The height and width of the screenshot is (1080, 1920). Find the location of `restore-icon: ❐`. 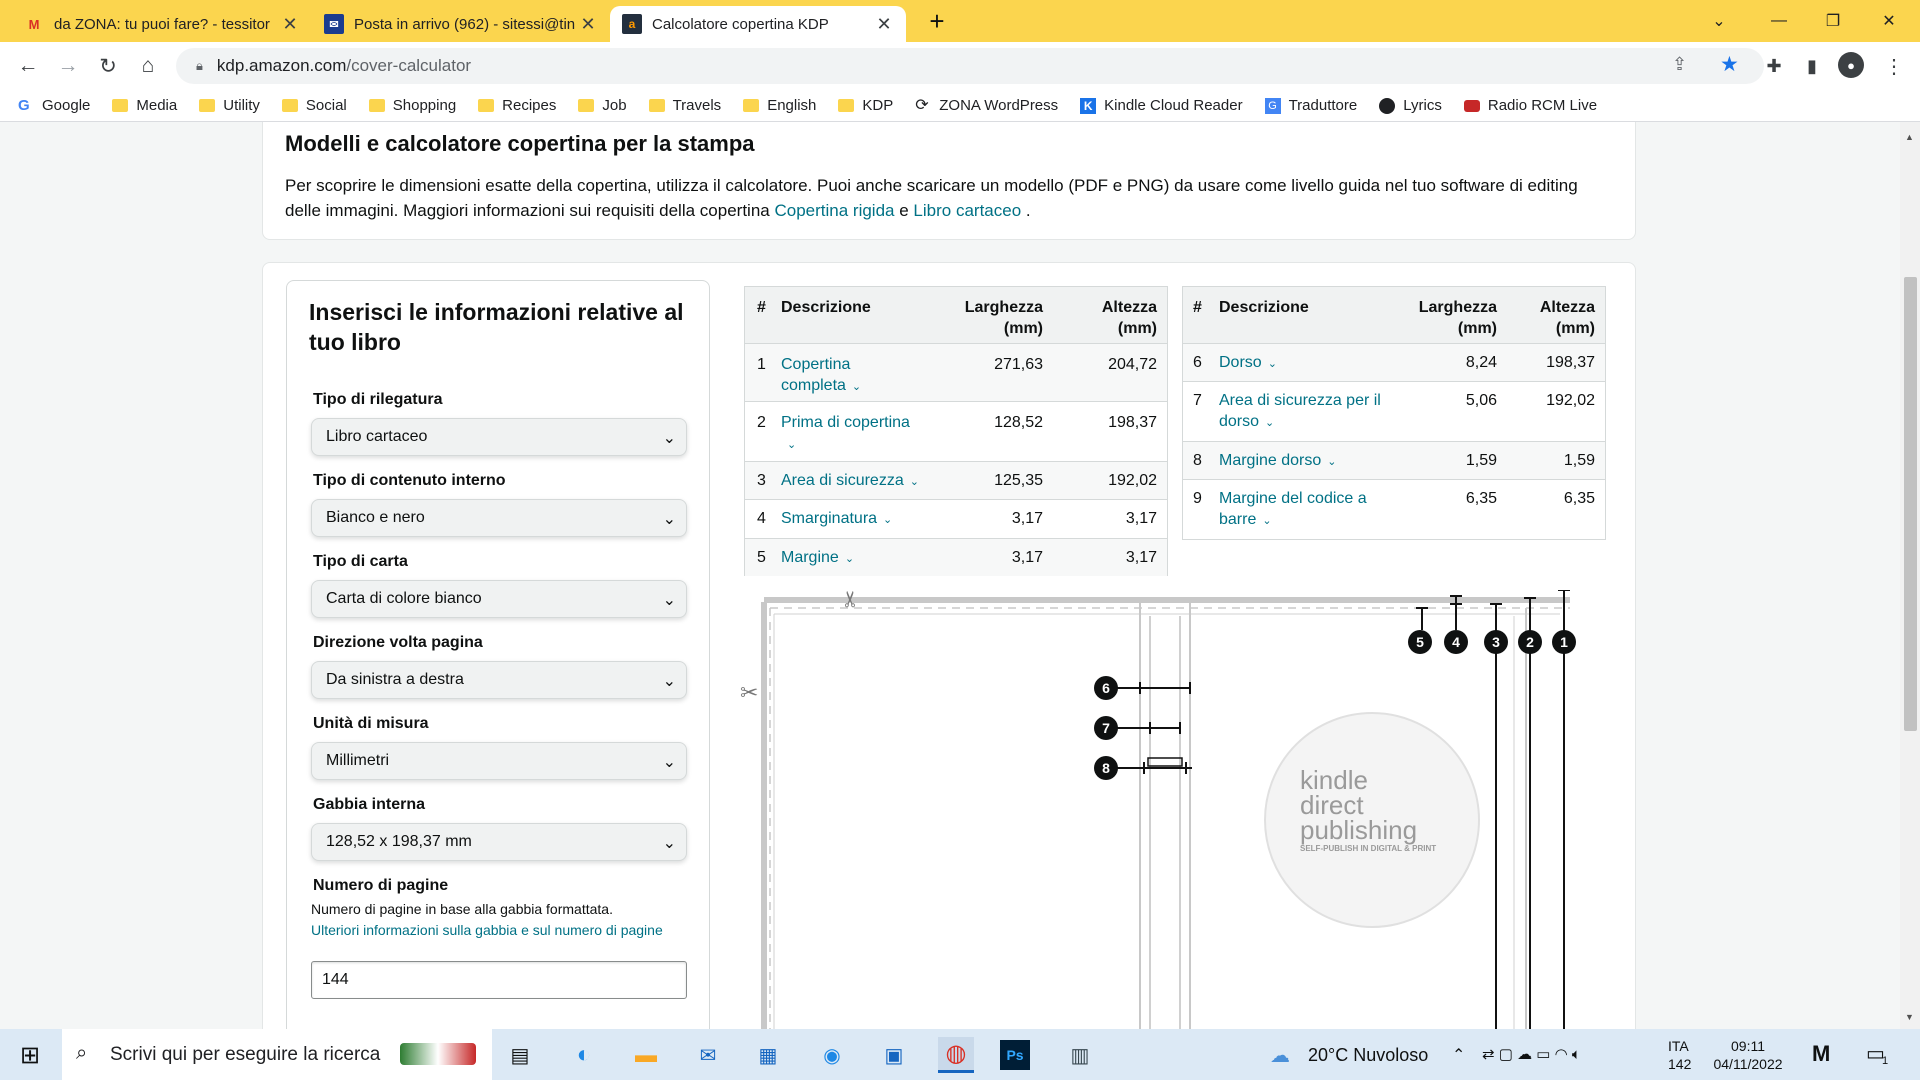

restore-icon: ❐ is located at coordinates (1833, 21).